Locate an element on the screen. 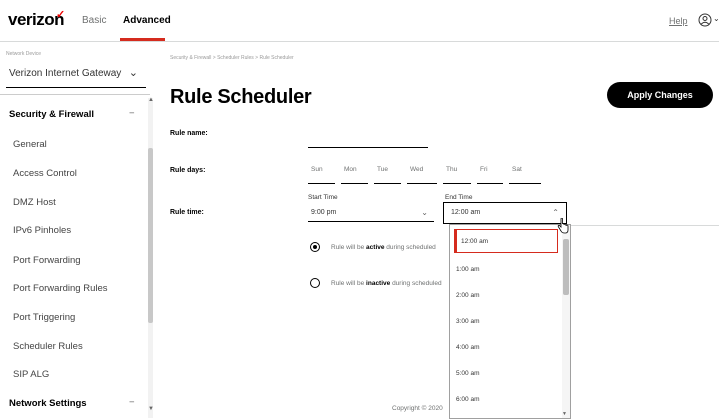 The image size is (719, 419). radio-active-label: Rule will be active during scheduled is located at coordinates (383, 247).